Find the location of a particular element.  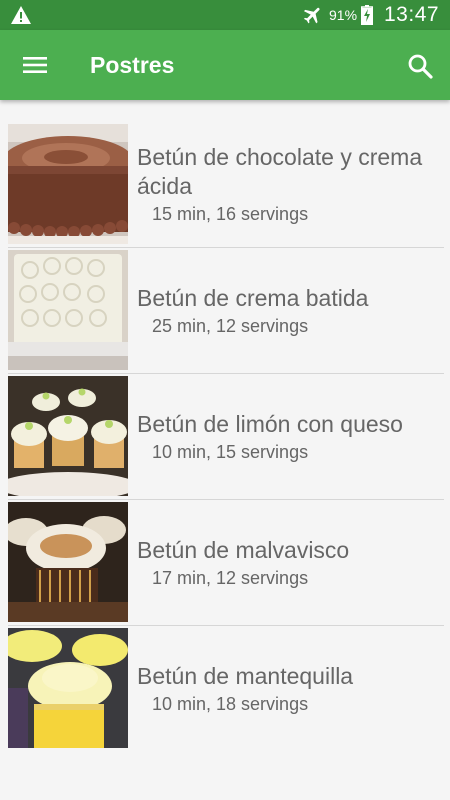

menu-icon is located at coordinates (35, 65).